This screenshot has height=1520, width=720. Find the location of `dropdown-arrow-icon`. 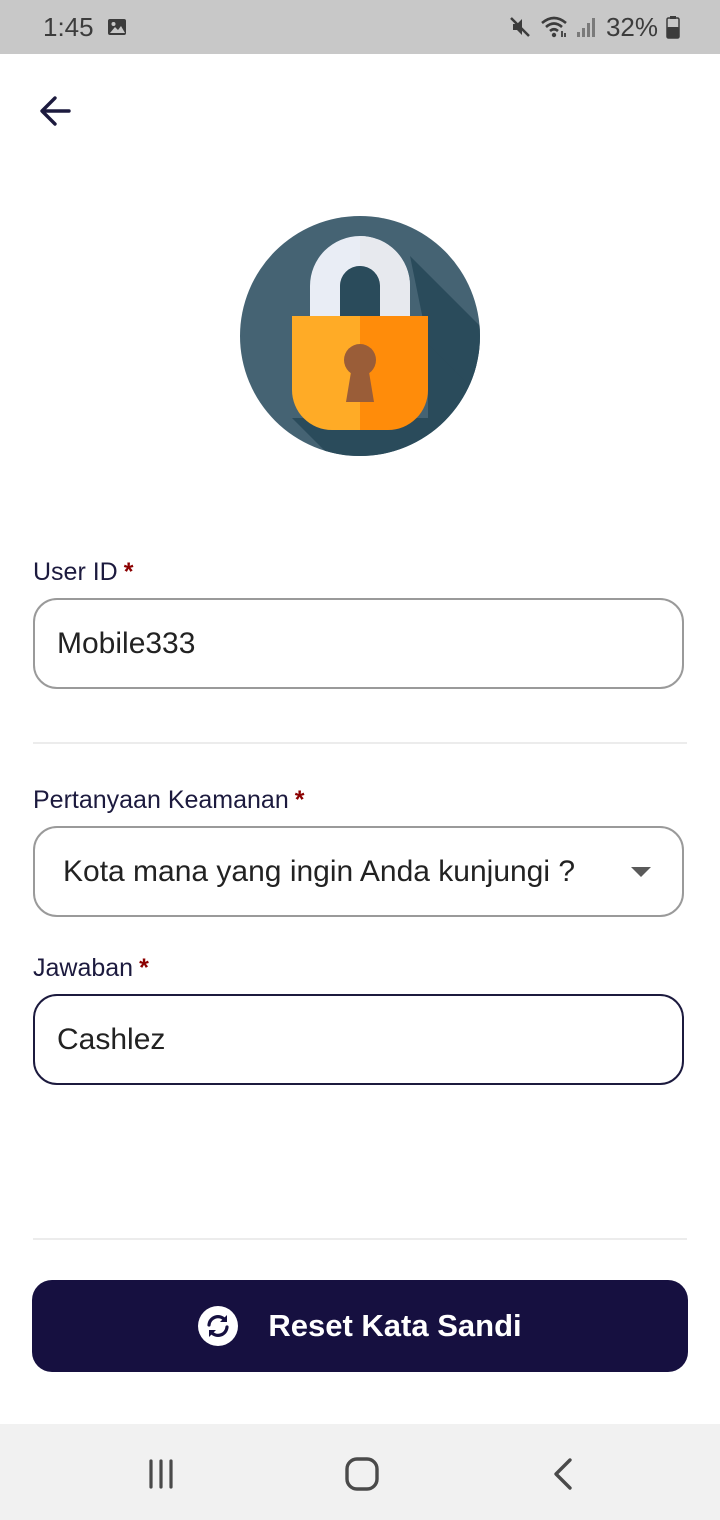

dropdown-arrow-icon is located at coordinates (641, 871).